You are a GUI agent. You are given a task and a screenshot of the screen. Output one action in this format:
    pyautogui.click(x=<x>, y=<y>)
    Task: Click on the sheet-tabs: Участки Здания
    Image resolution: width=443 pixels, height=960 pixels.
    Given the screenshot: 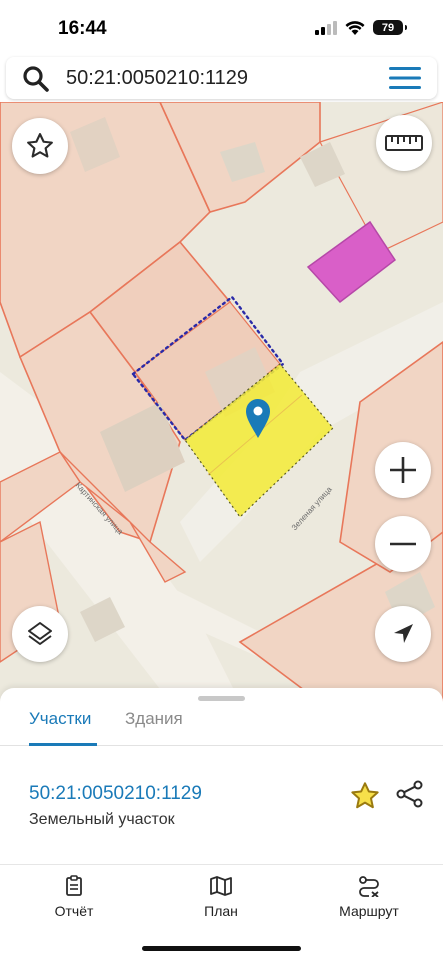 What is the action you would take?
    pyautogui.click(x=221, y=725)
    